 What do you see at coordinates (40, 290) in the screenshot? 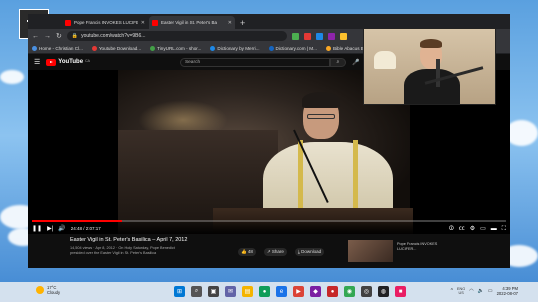
I see `weather-icon` at bounding box center [40, 290].